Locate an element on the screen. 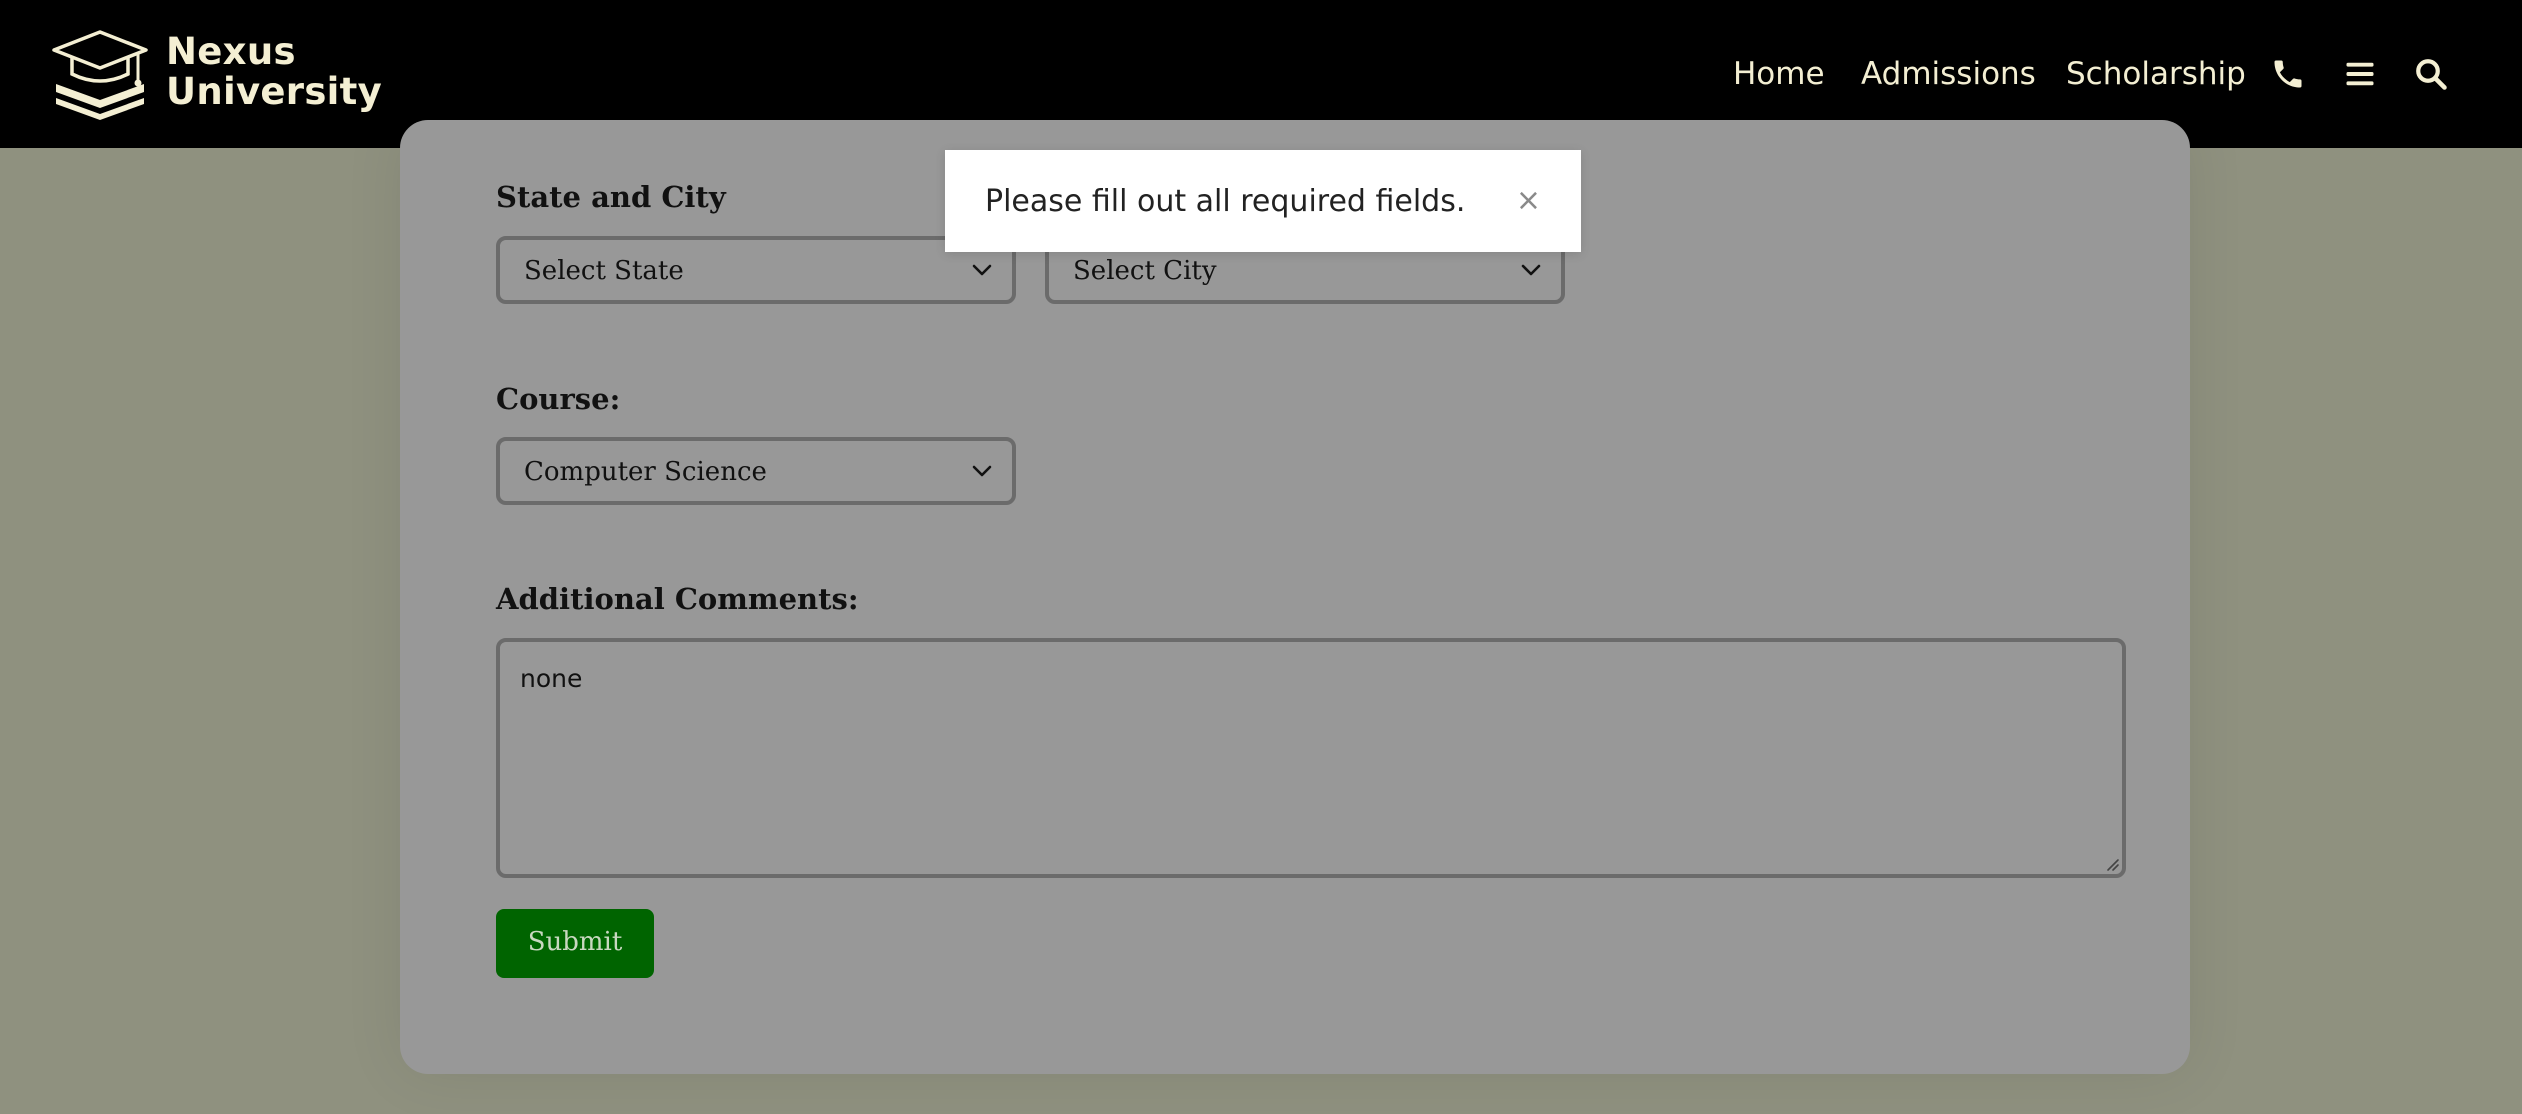  state-select-value: Select State is located at coordinates (604, 271).